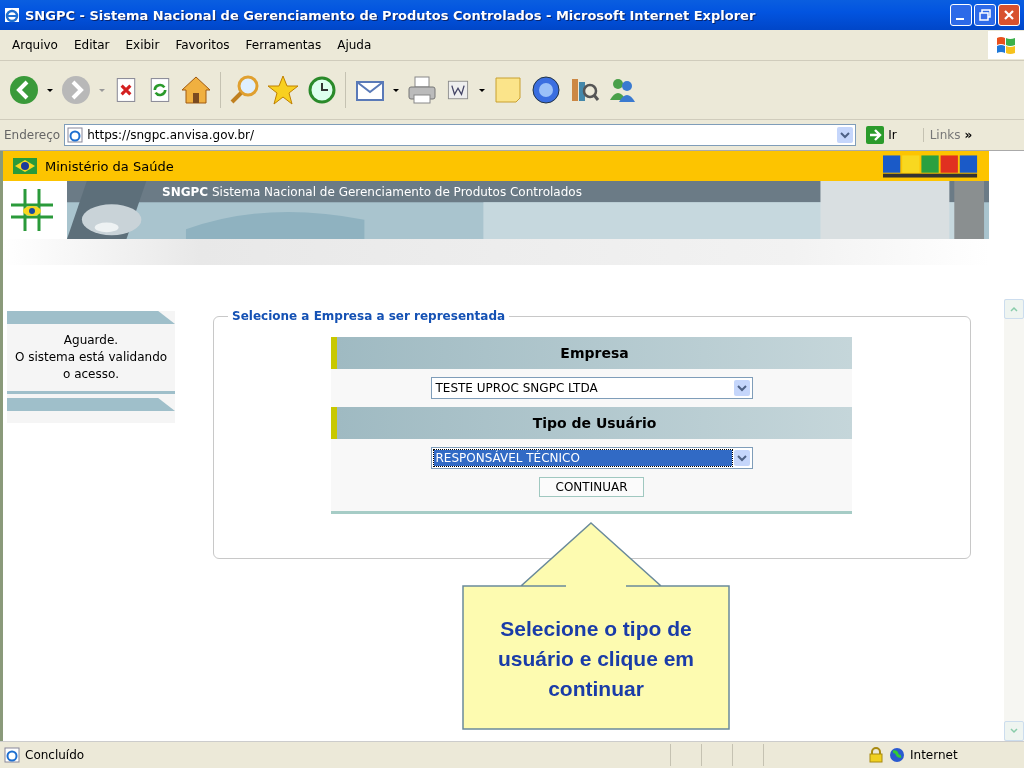 The height and width of the screenshot is (768, 1024). What do you see at coordinates (596, 659) in the screenshot?
I see `callout-text: Selecione o tipo de usuário e clique em continuar` at bounding box center [596, 659].